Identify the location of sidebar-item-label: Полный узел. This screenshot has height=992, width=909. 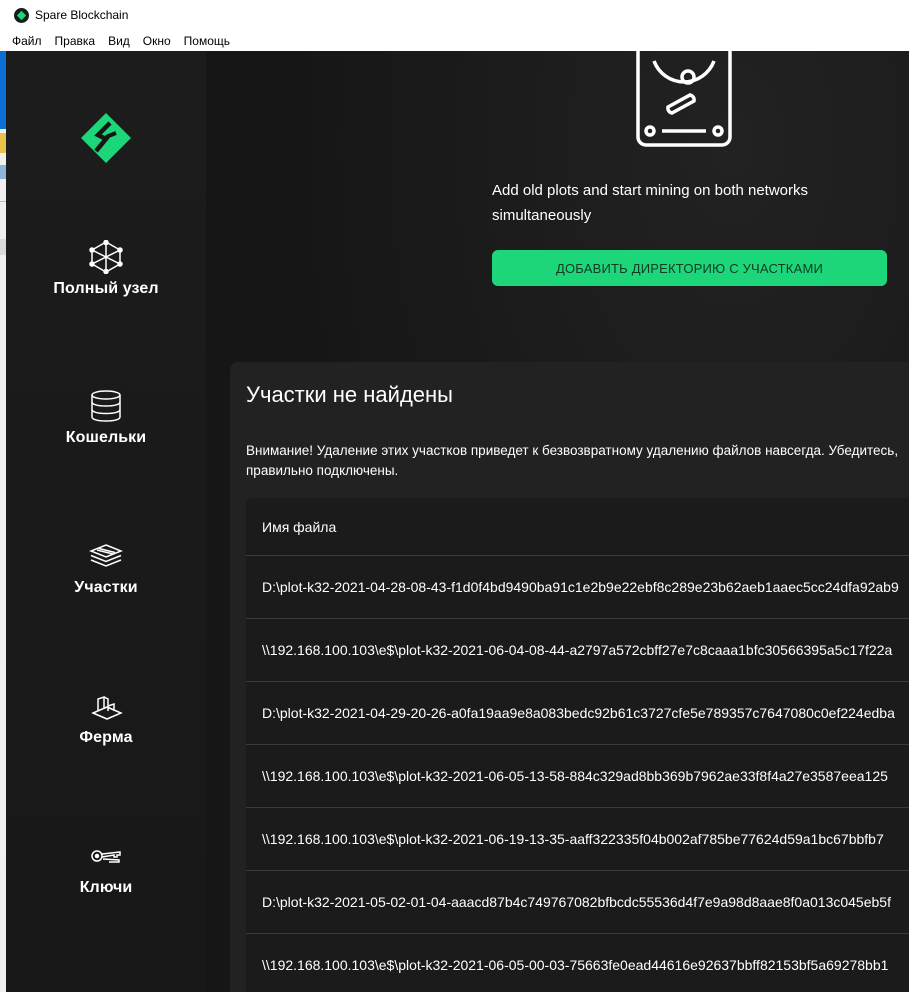
(106, 288).